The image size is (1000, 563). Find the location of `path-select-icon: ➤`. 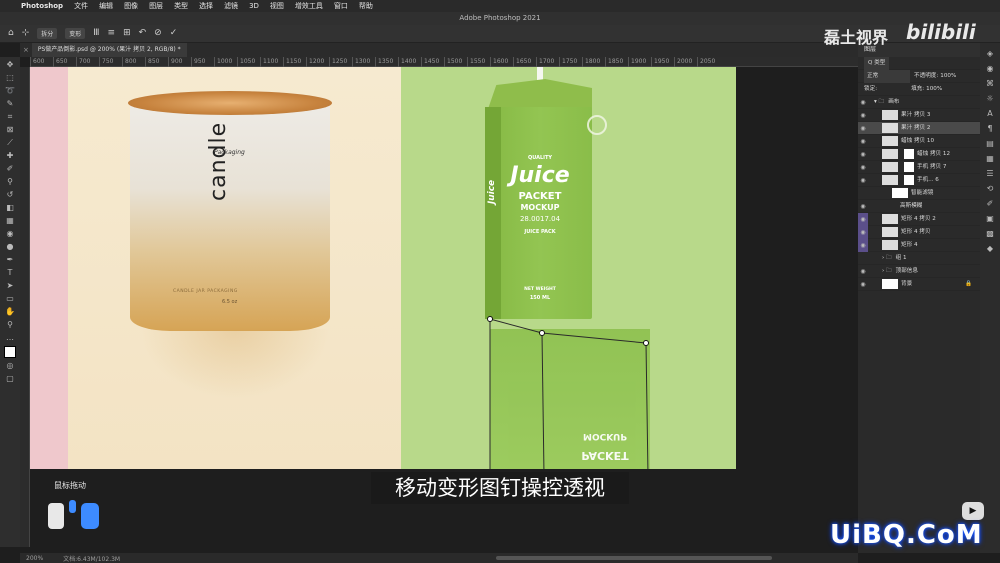

path-select-icon: ➤ is located at coordinates (10, 286).